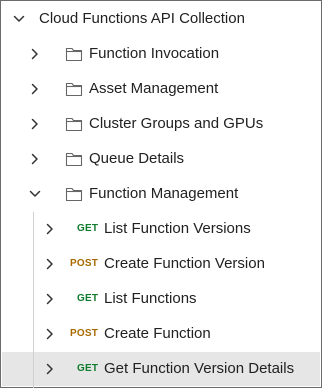 This screenshot has width=322, height=388. I want to click on folder-asset-management: Asset Management, so click(161, 89).